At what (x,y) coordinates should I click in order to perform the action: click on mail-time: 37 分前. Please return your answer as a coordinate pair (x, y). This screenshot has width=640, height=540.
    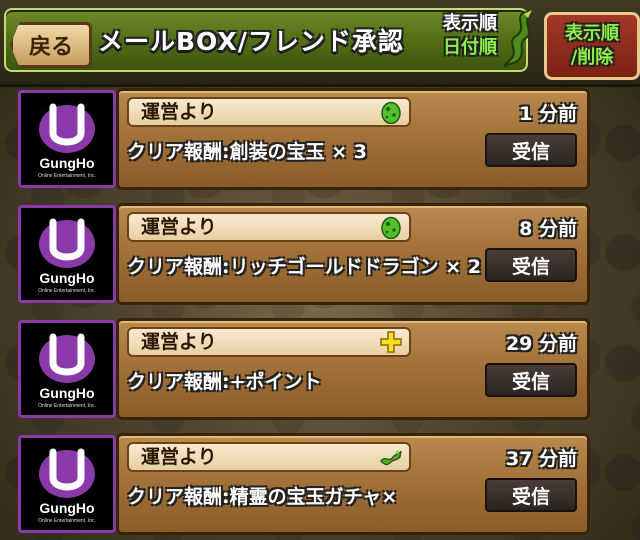
    Looking at the image, I should click on (541, 459).